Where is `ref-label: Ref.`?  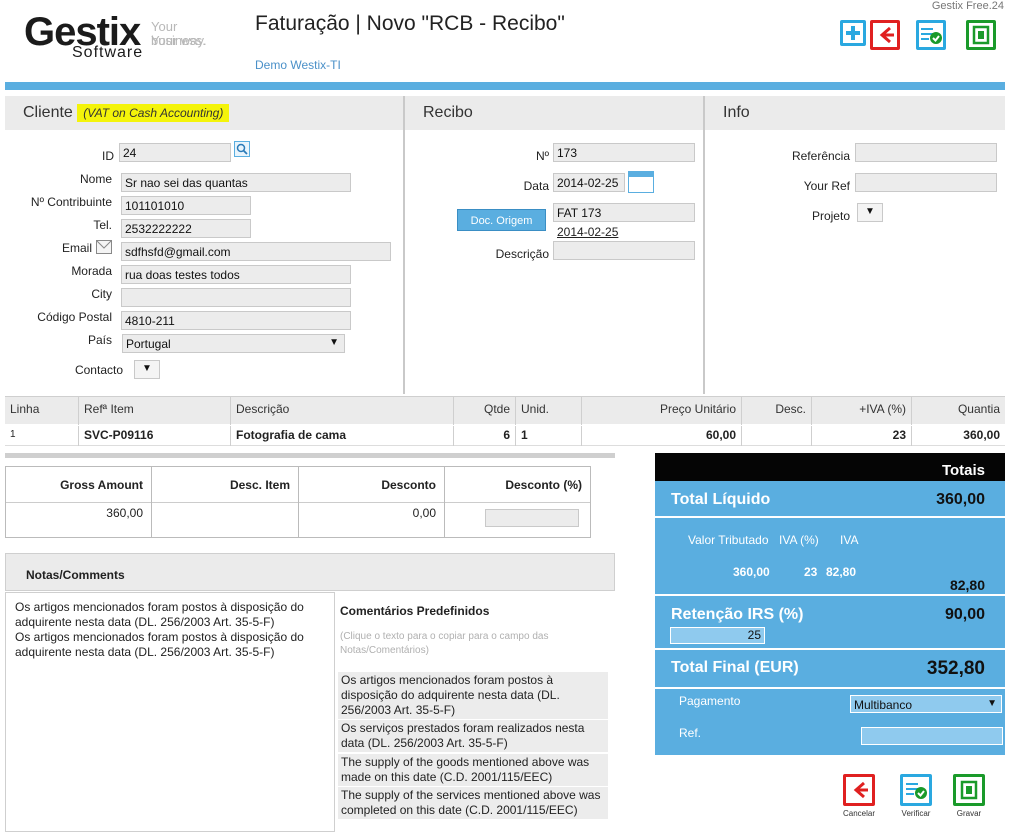 ref-label: Ref. is located at coordinates (690, 733).